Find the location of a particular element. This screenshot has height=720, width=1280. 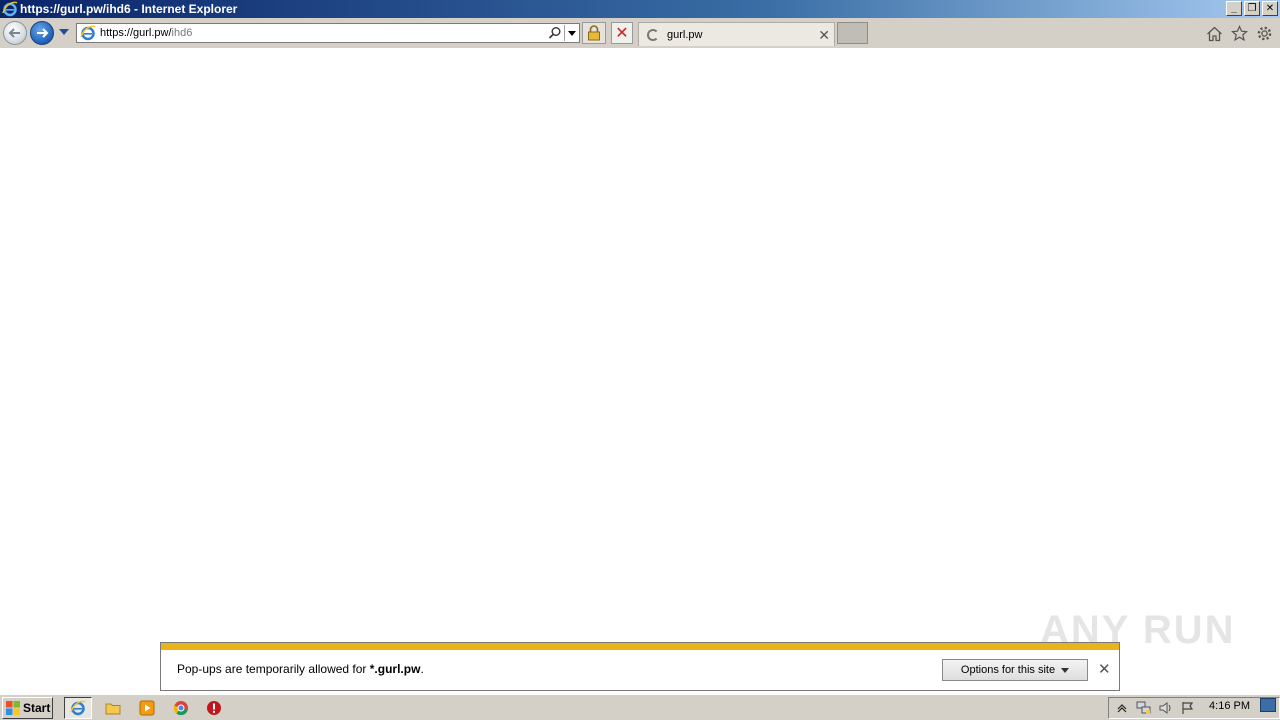

stop-button: ✕ is located at coordinates (622, 33).